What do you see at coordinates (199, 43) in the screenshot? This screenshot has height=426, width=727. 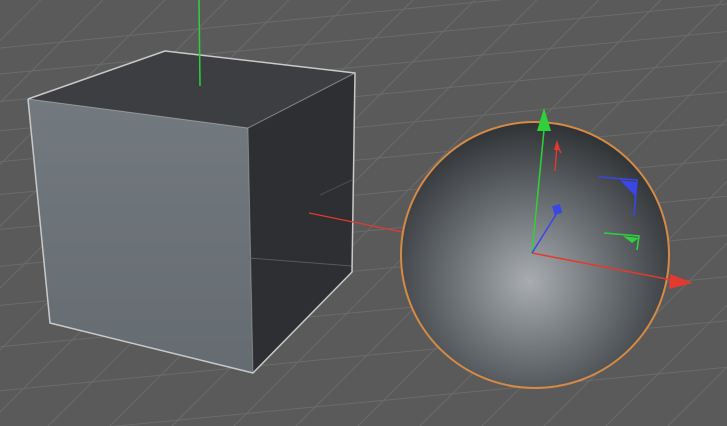 I see `cube-y-axis` at bounding box center [199, 43].